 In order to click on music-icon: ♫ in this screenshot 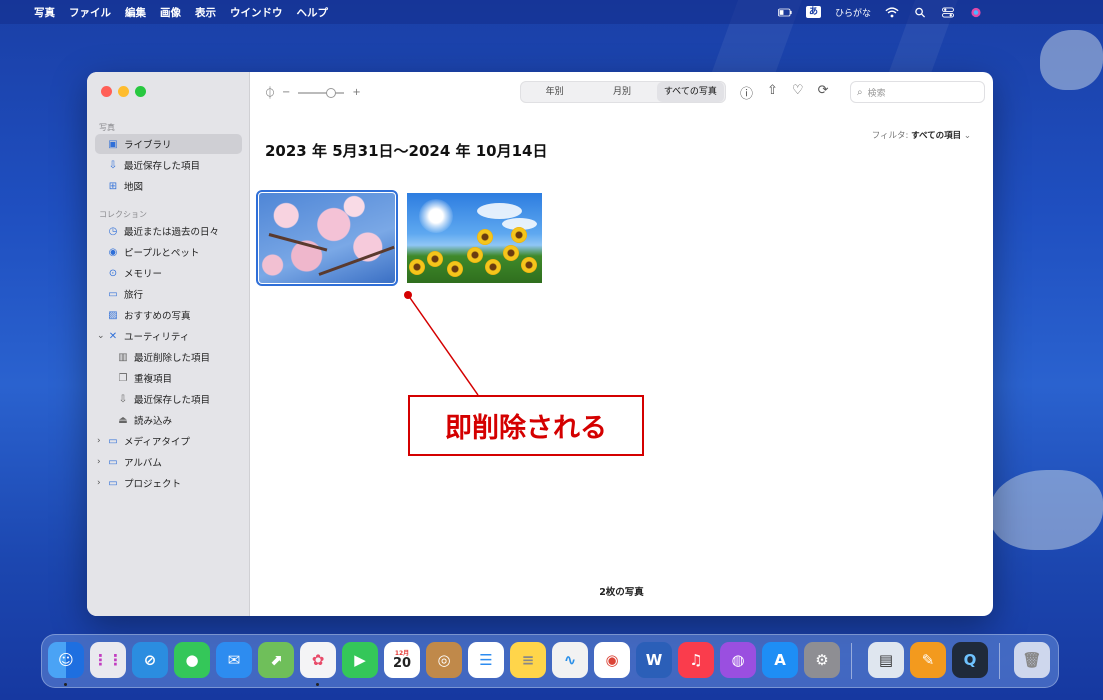, I will do `click(696, 660)`.